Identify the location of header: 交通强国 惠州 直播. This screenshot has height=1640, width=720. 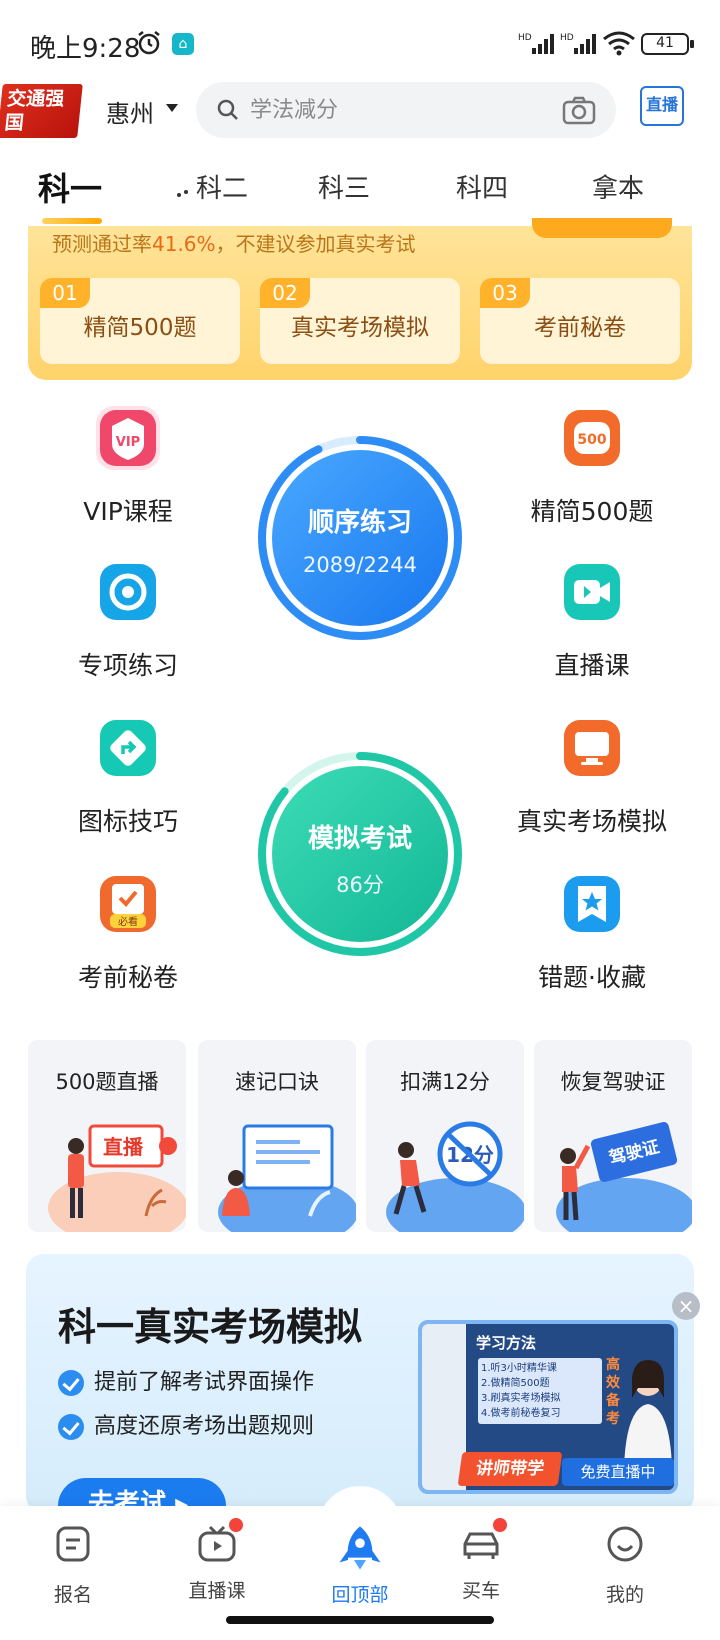
(360, 110).